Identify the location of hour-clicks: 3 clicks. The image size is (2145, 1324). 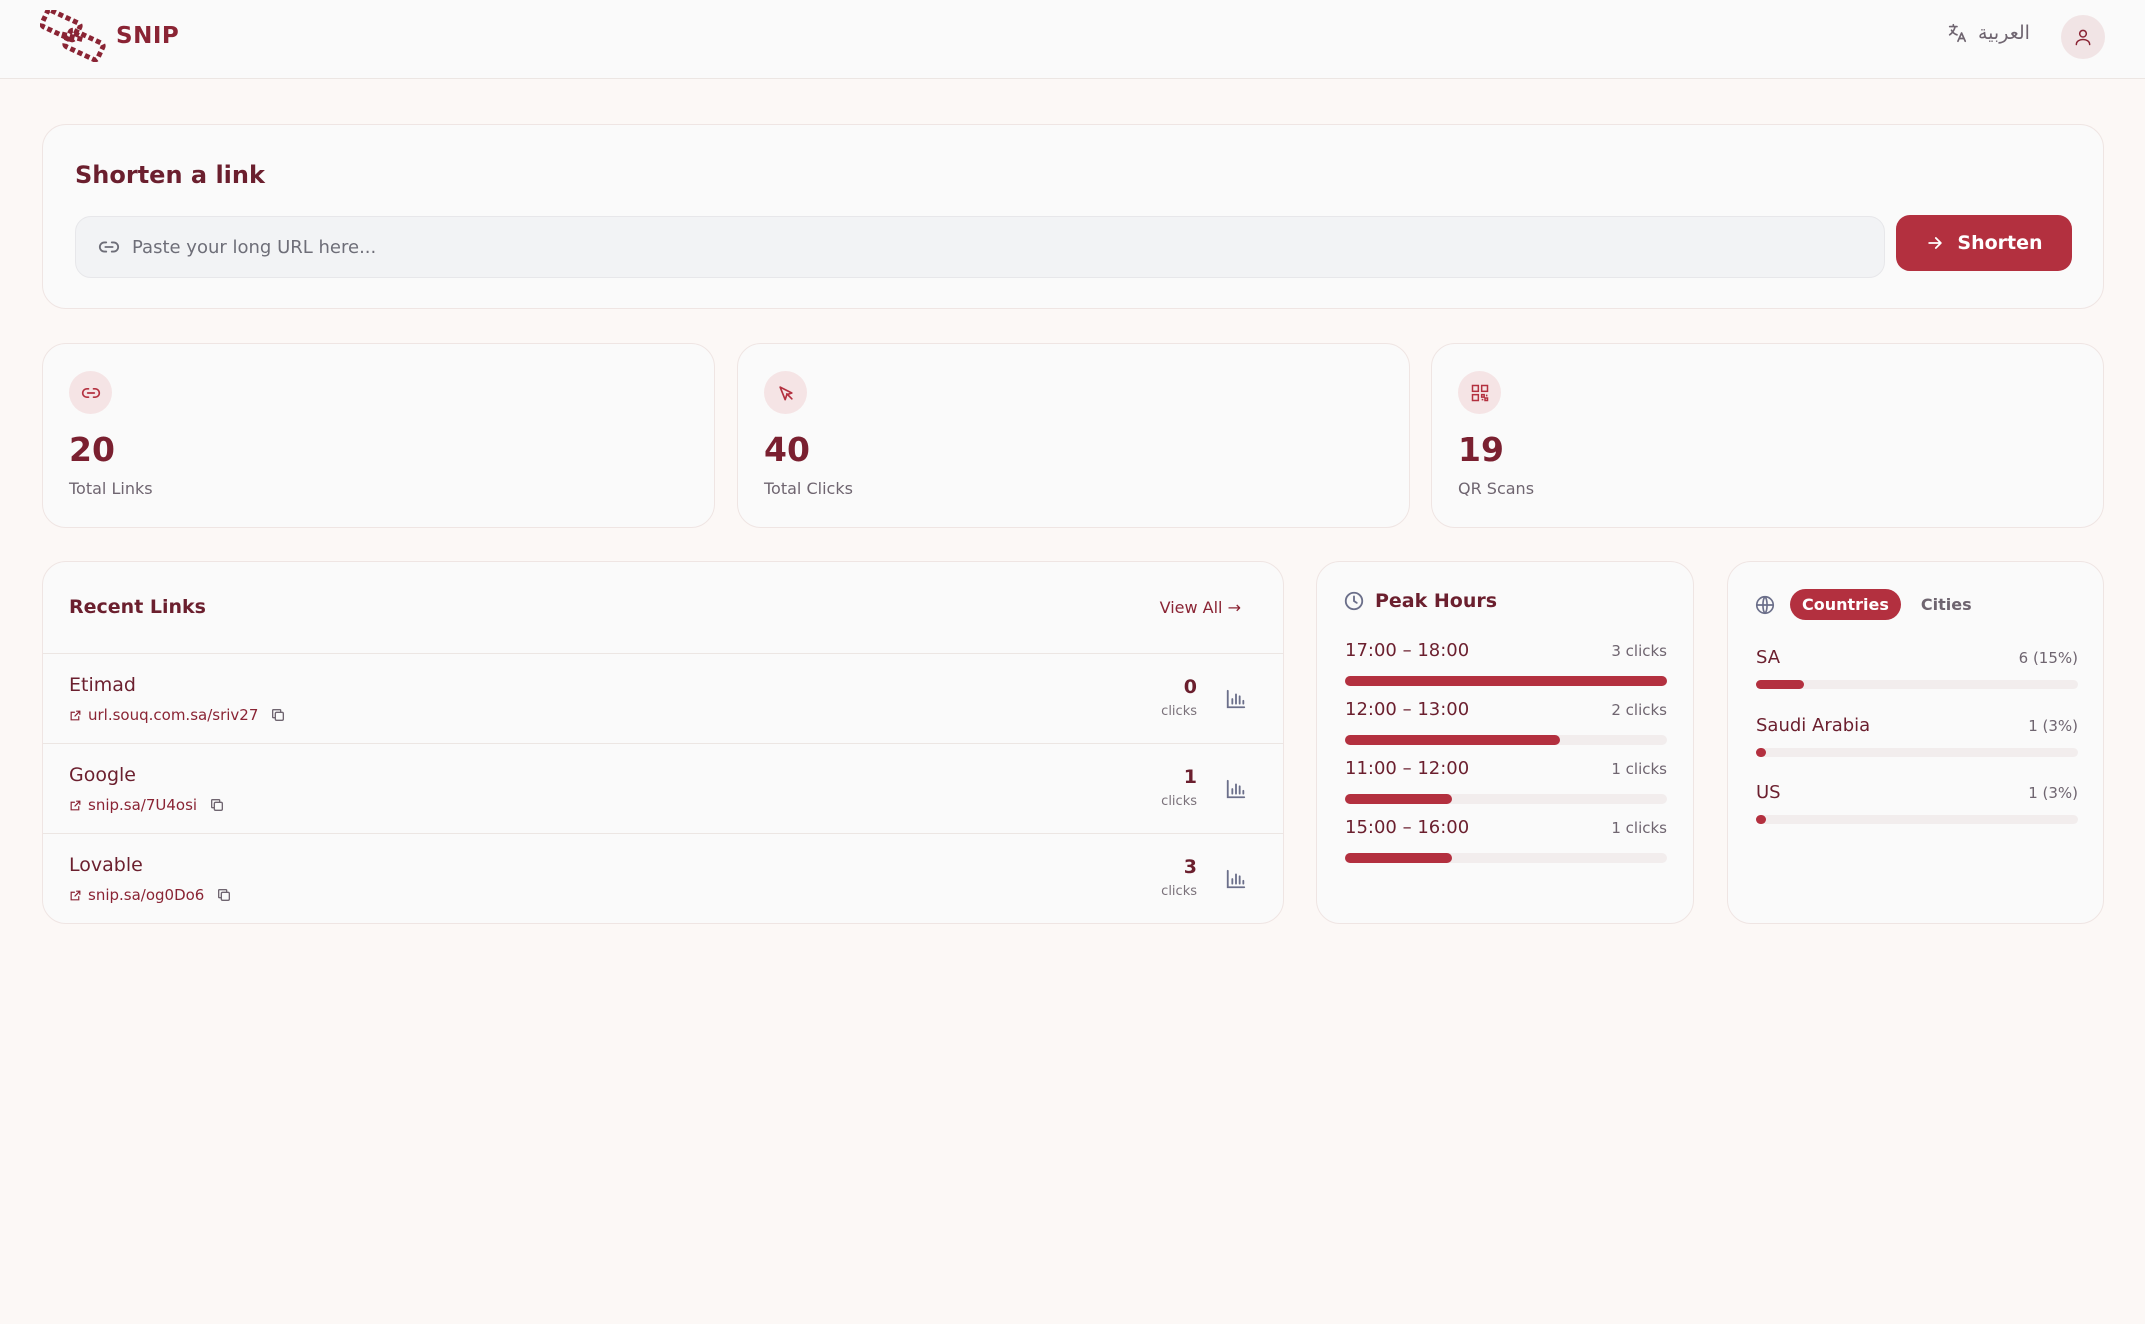
(1639, 651).